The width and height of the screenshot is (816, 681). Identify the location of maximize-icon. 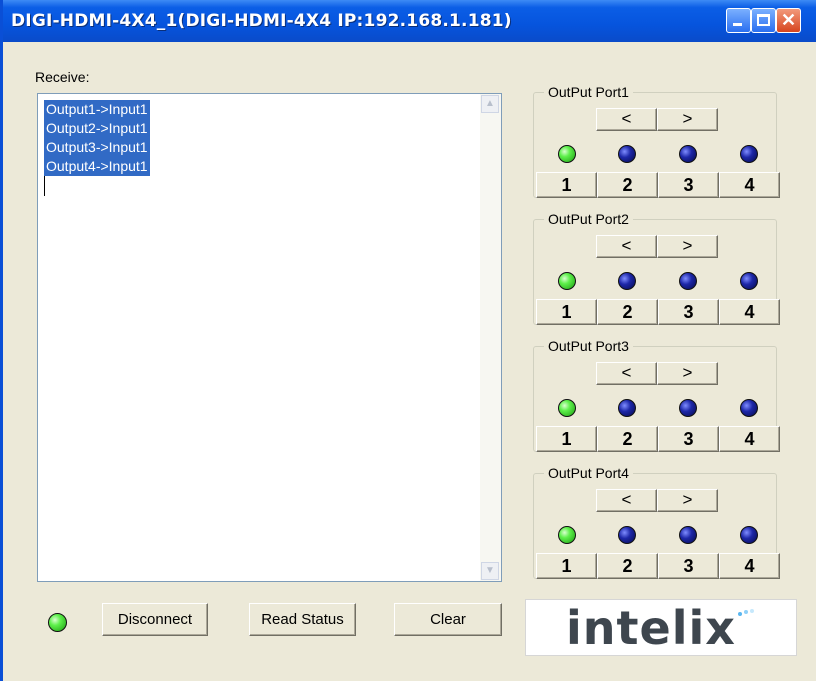
(763, 20).